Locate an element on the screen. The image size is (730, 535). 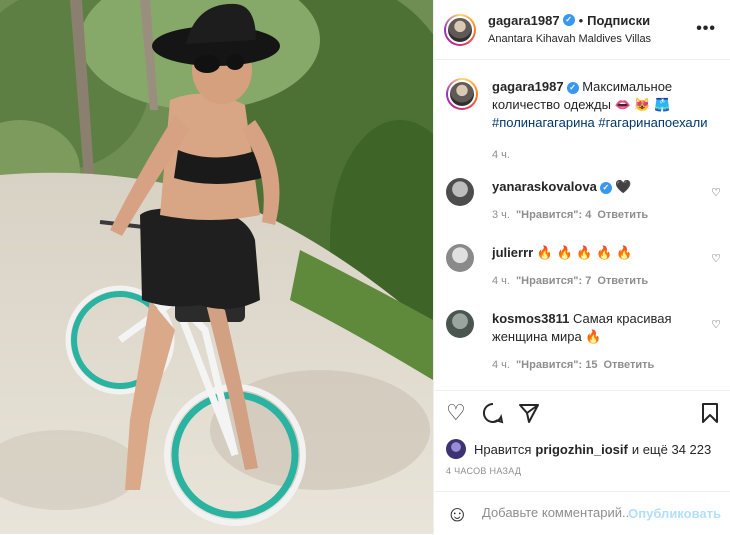
comment-input is located at coordinates (562, 512).